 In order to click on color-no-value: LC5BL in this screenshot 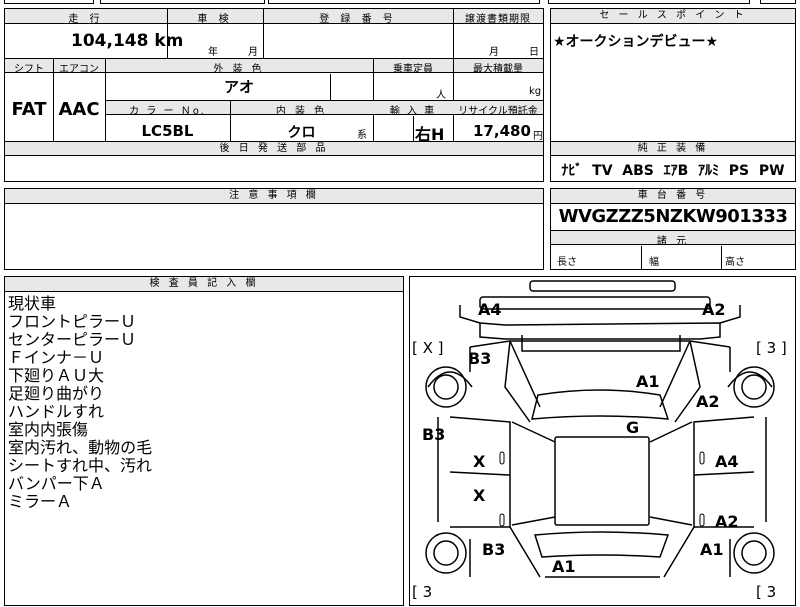, I will do `click(167, 131)`.